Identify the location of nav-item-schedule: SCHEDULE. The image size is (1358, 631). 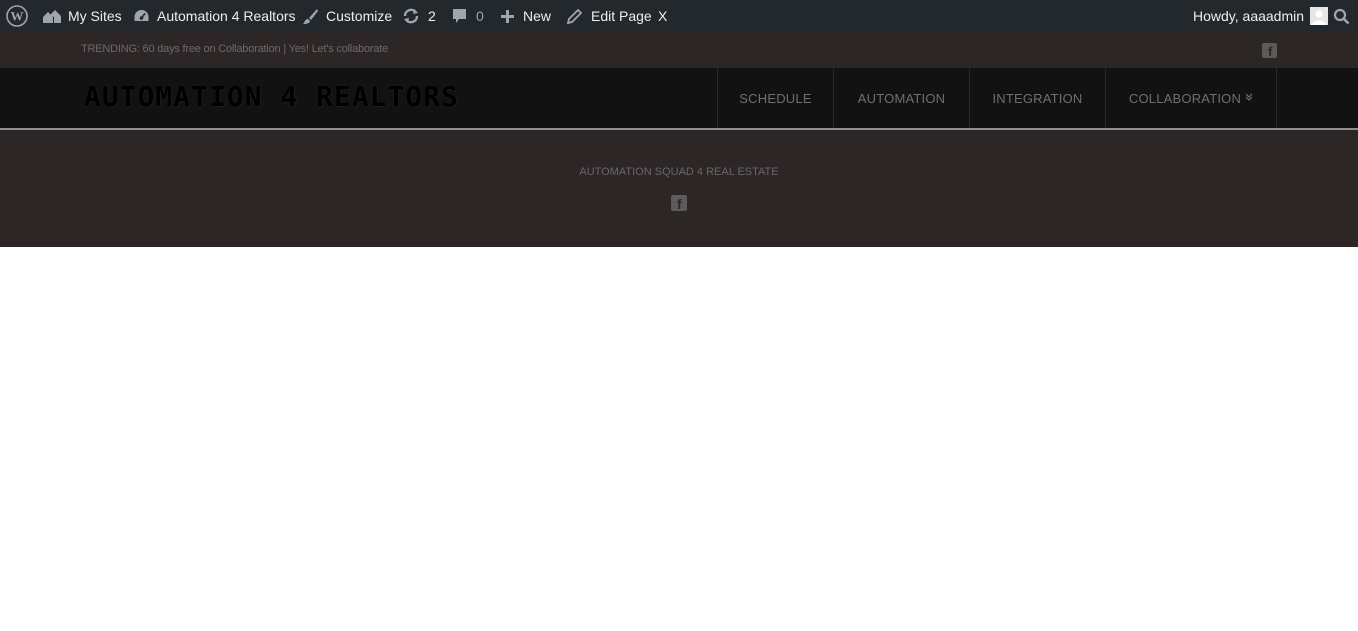
(775, 98).